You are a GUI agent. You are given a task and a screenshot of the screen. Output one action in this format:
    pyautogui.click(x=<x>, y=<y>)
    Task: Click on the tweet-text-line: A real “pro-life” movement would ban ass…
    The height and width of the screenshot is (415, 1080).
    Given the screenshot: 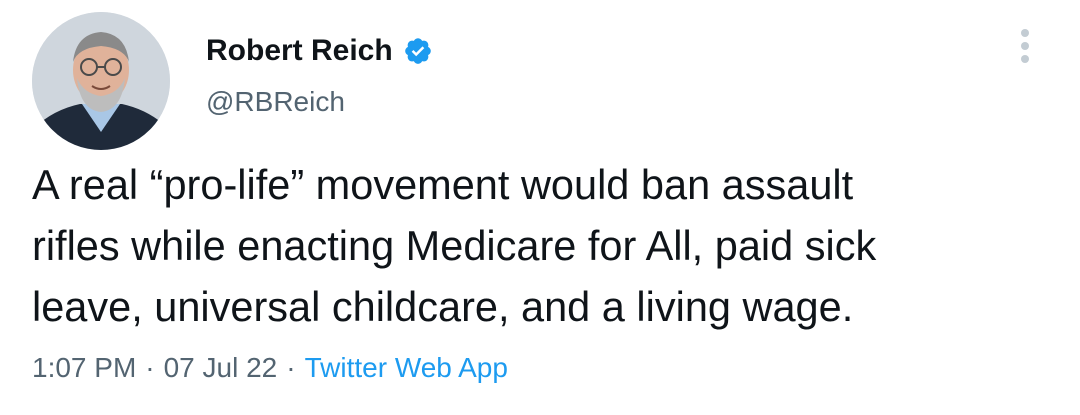 What is the action you would take?
    pyautogui.click(x=443, y=184)
    